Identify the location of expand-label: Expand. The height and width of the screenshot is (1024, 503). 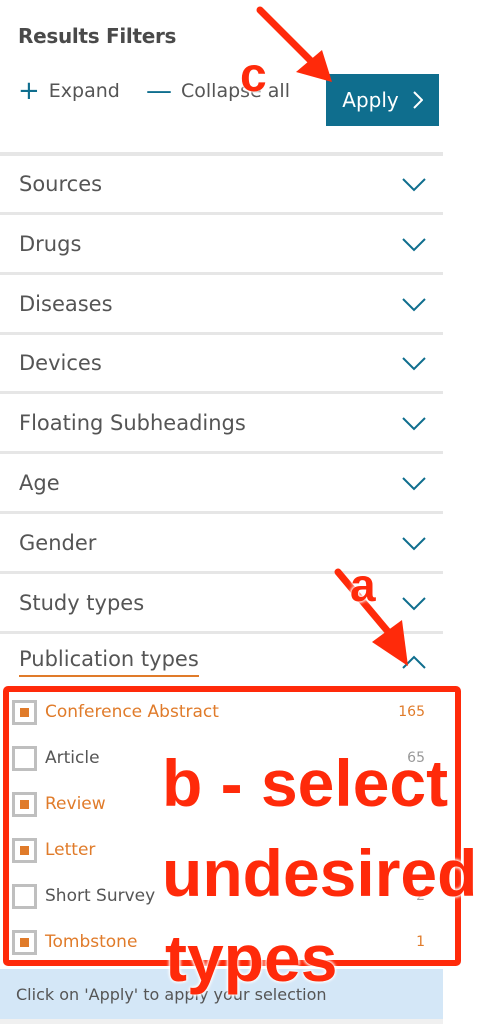
(84, 91).